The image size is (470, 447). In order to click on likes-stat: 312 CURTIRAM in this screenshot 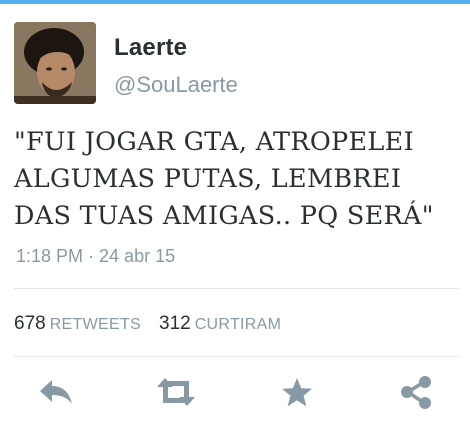, I will do `click(220, 323)`.